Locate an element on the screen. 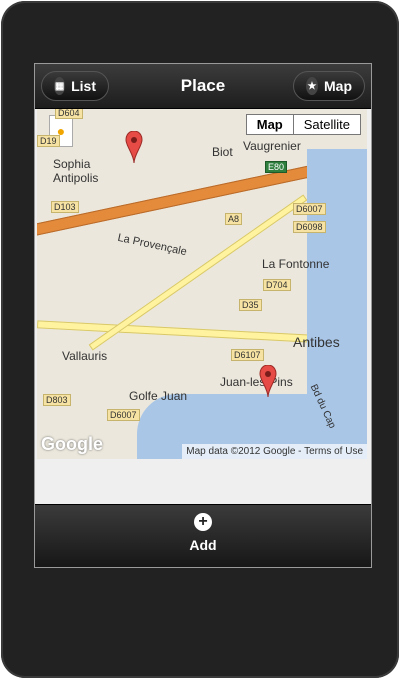 The image size is (400, 679). road-code-d19: D19 is located at coordinates (48, 141).